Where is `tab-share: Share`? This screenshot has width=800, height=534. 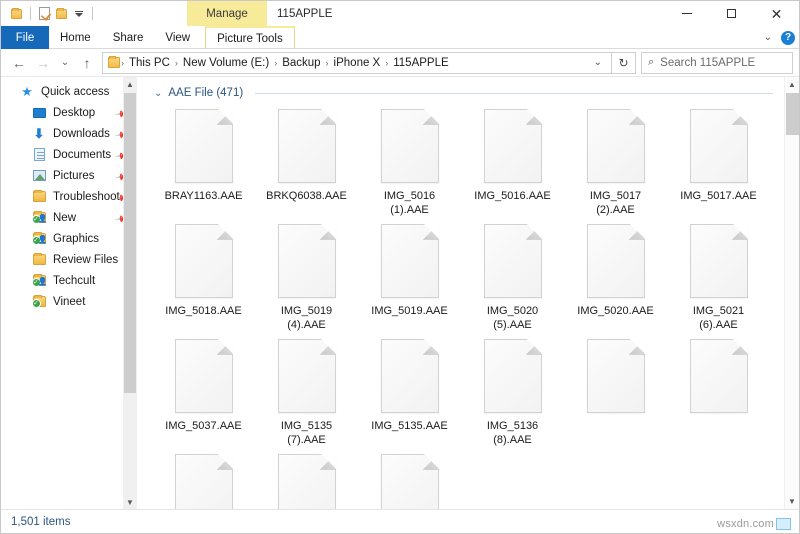 tab-share: Share is located at coordinates (128, 37).